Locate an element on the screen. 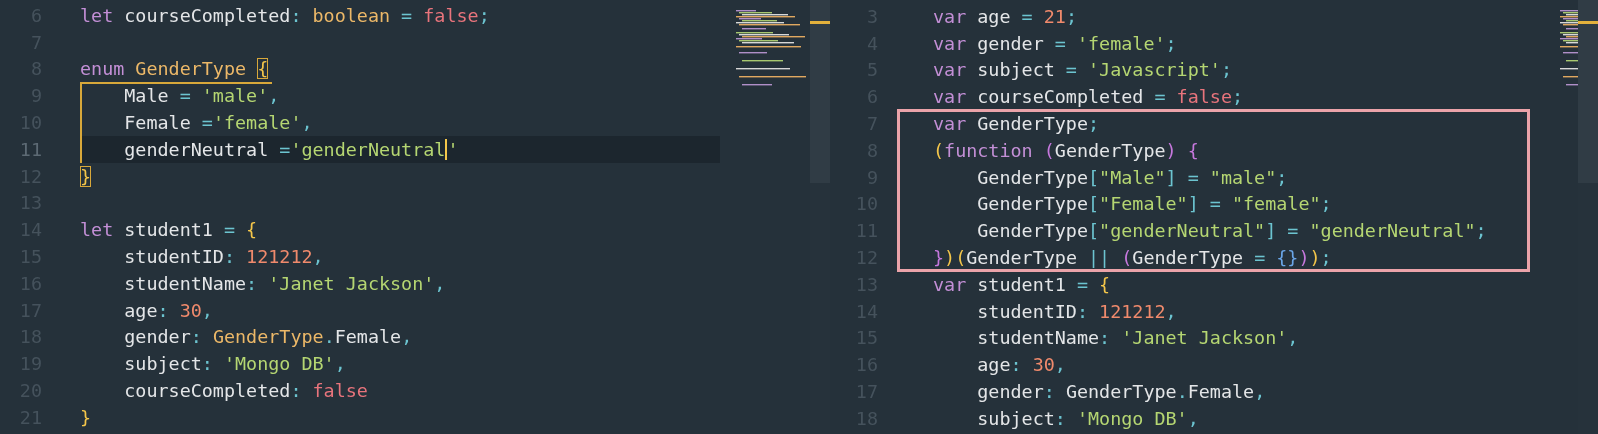 The height and width of the screenshot is (434, 1598). code-line: var student1 = { is located at coordinates (1022, 284).